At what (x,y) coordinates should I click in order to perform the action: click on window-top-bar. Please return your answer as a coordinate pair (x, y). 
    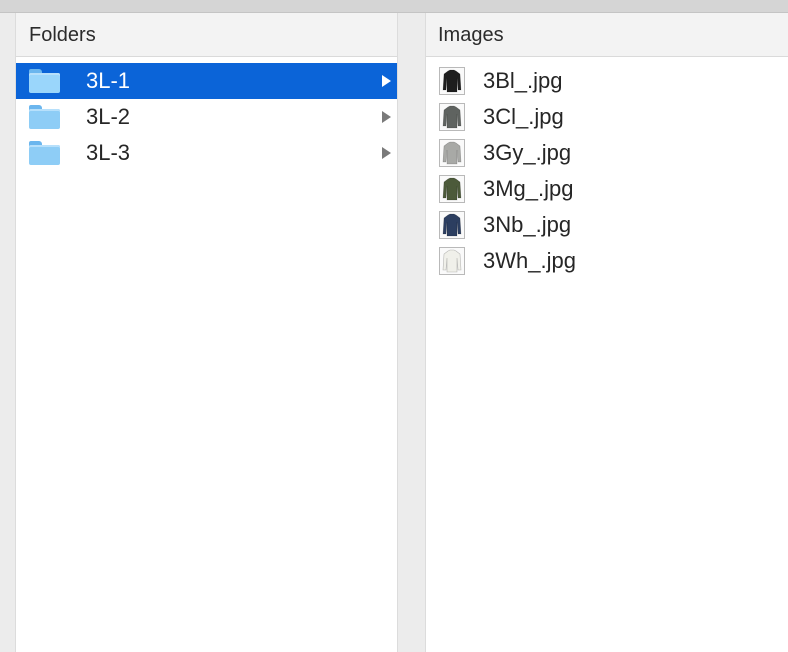
    Looking at the image, I should click on (394, 6).